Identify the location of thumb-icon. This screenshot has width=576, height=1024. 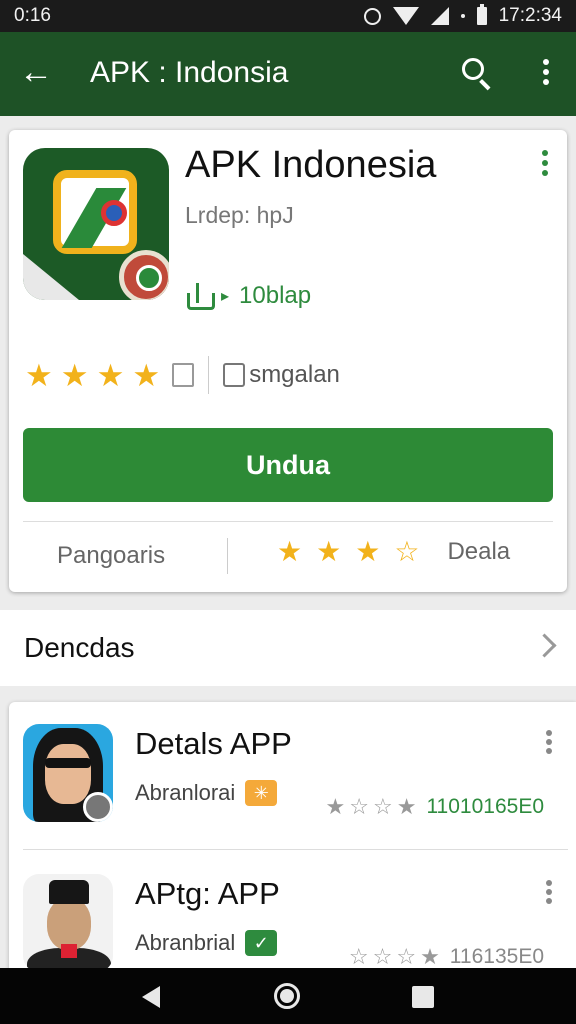
(183, 375).